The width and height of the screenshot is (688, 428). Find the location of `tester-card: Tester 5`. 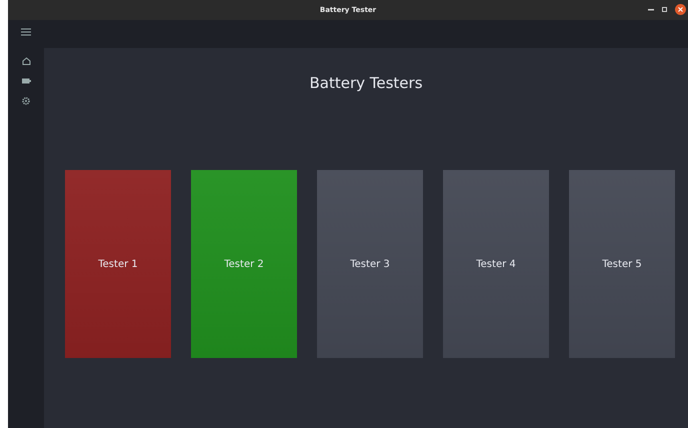

tester-card: Tester 5 is located at coordinates (622, 264).